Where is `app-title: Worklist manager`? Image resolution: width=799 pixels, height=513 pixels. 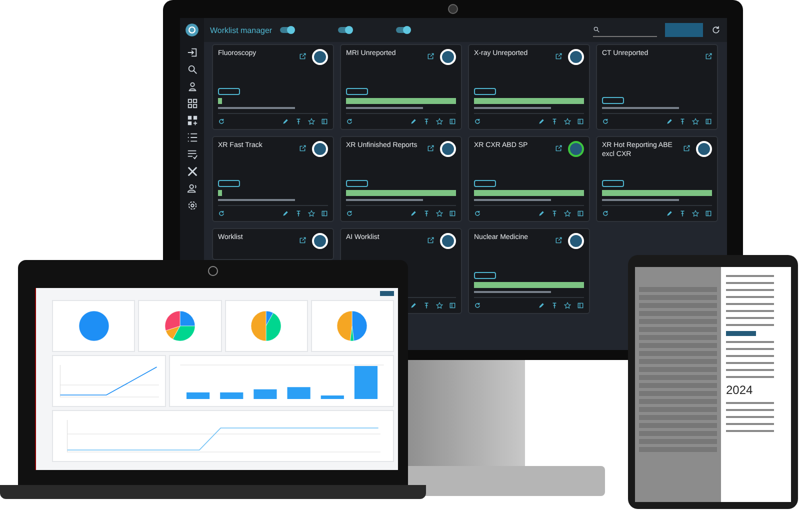
app-title: Worklist manager is located at coordinates (241, 30).